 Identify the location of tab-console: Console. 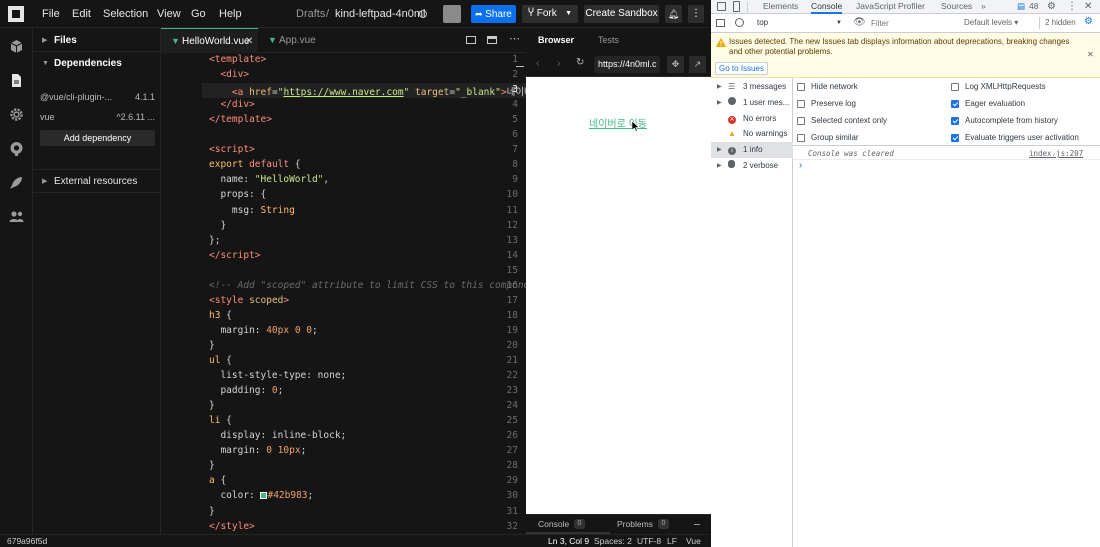
(827, 7).